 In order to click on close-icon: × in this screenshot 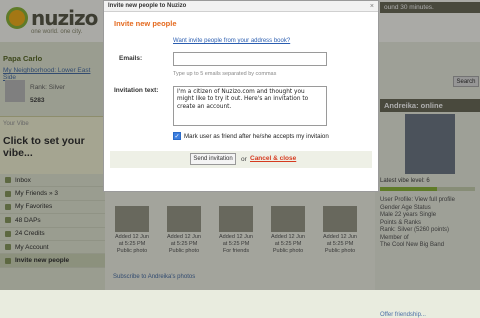, I will do `click(372, 6)`.